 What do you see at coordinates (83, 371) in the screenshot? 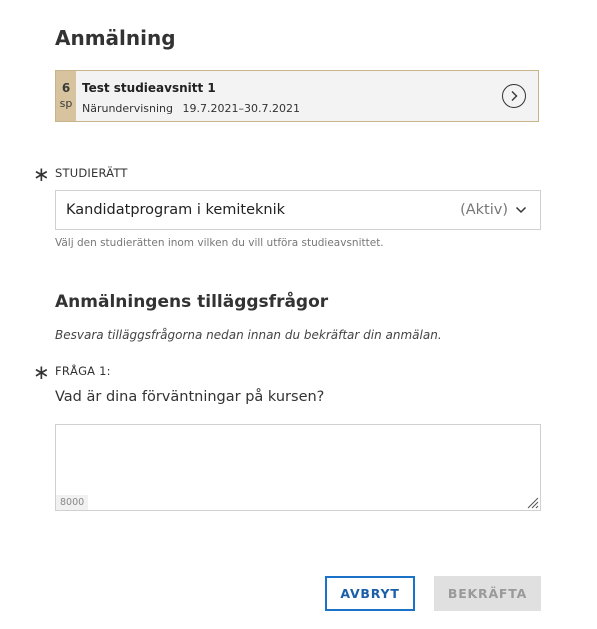
I see `question-1-label: FRÅGA 1:` at bounding box center [83, 371].